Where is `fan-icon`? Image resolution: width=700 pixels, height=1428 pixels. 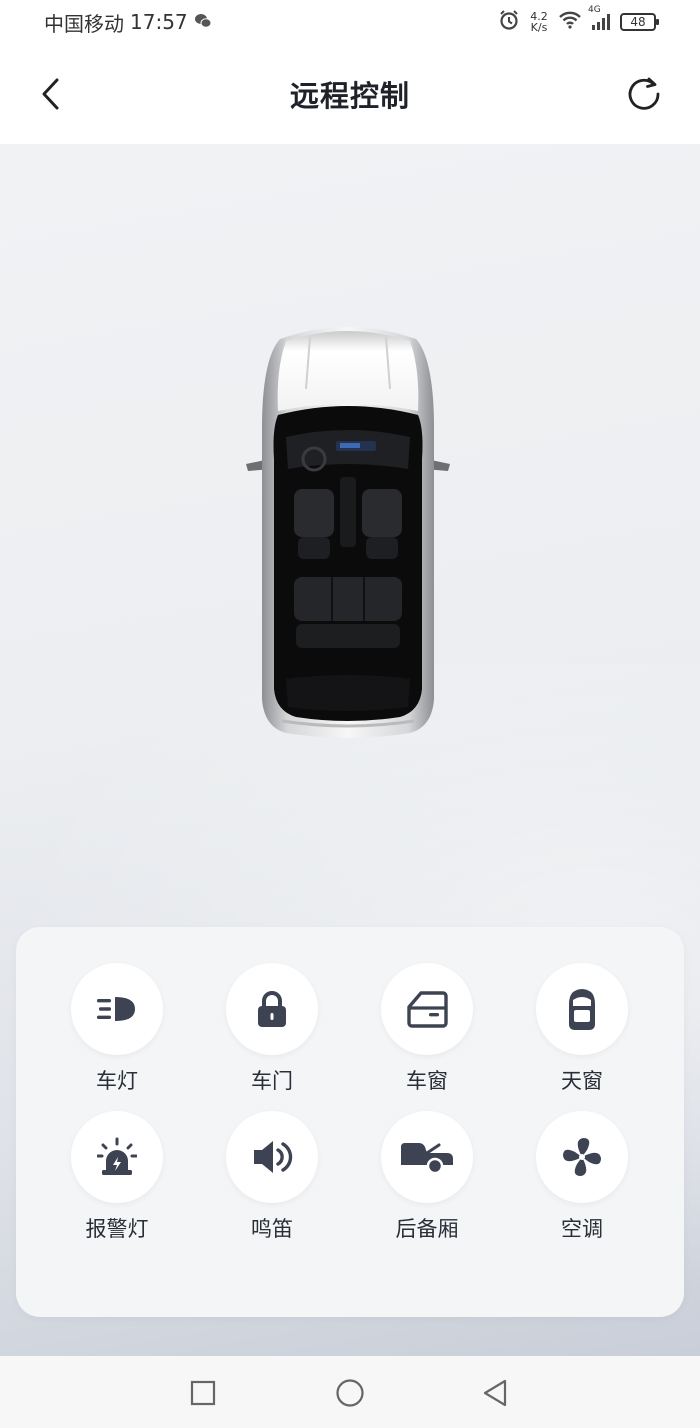
fan-icon is located at coordinates (582, 1157).